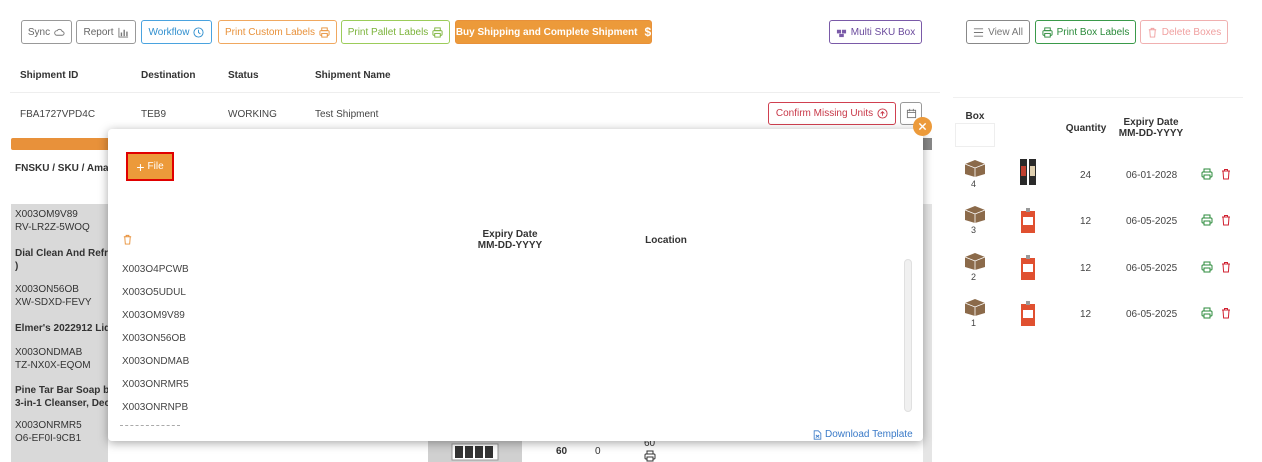  I want to click on list-item: XW-SDXD-FEVY, so click(53, 302).